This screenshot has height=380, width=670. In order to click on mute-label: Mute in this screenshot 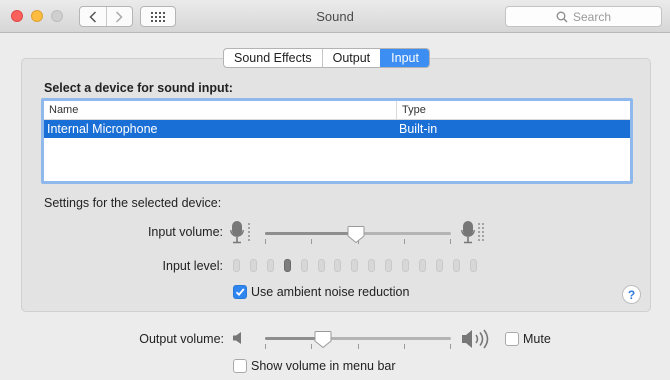, I will do `click(537, 339)`.